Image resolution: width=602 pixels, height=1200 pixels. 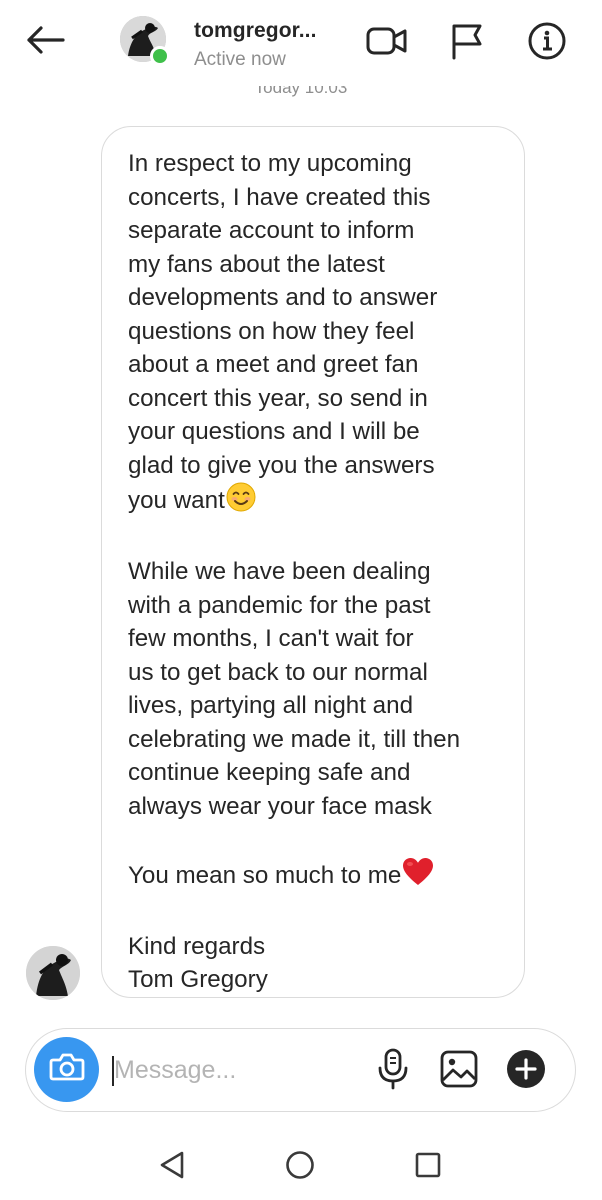 I want to click on system-recents-button, so click(x=428, y=1167).